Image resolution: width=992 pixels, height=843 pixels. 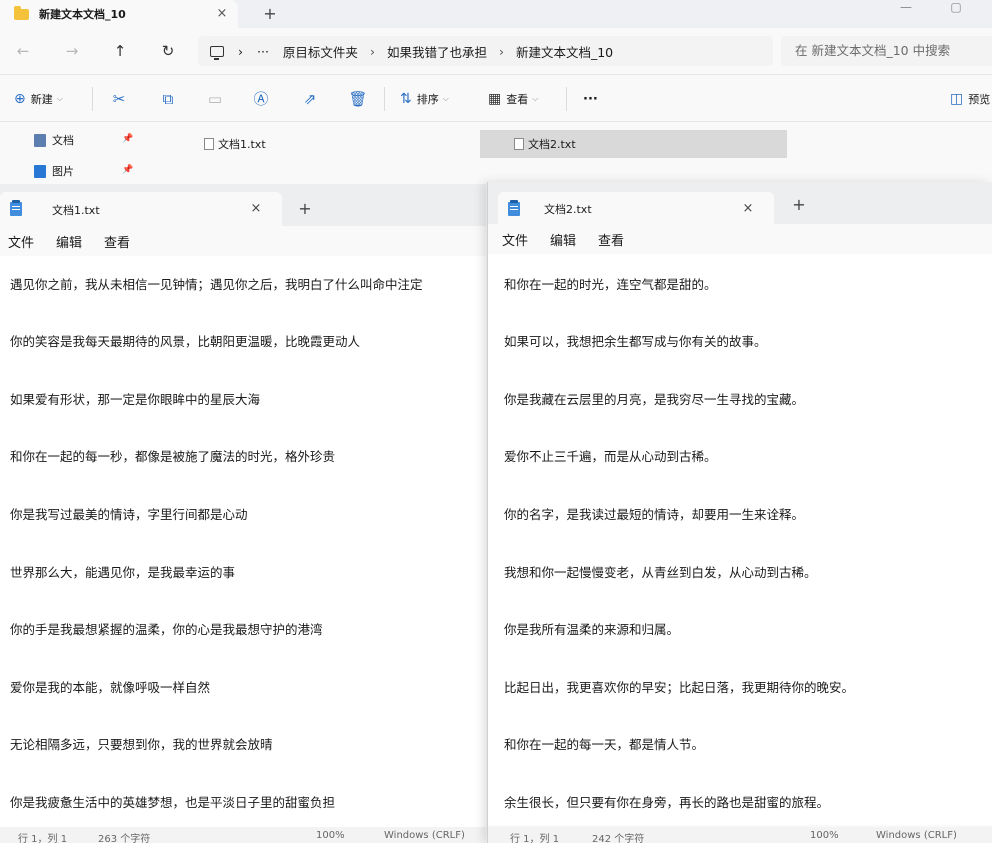 I want to click on preview-pane-icon: ◫, so click(x=957, y=99).